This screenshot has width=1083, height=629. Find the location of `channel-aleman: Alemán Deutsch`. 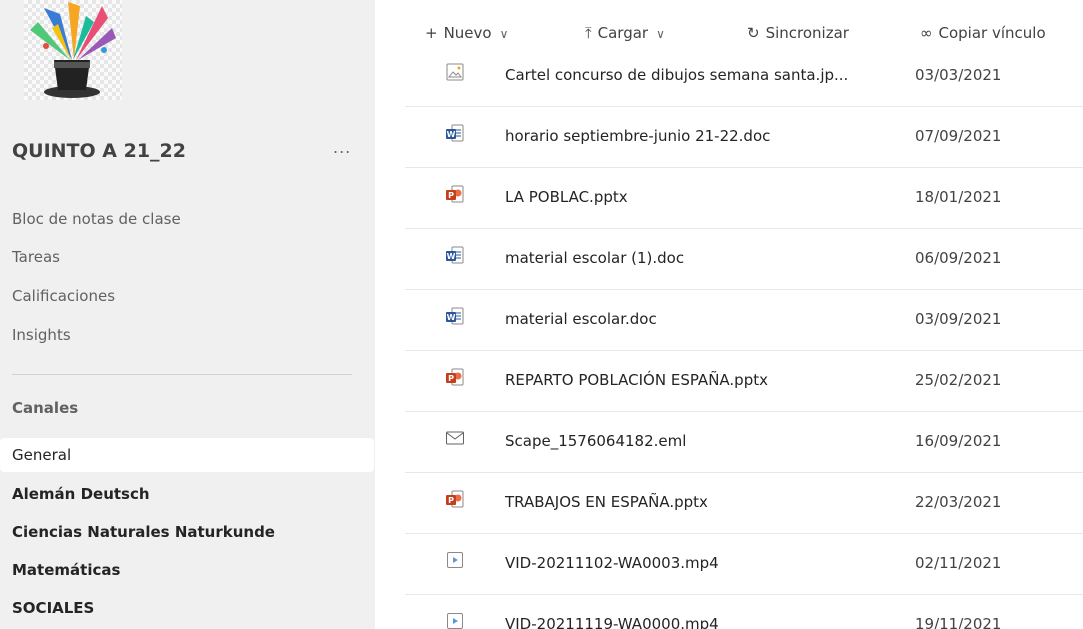

channel-aleman: Alemán Deutsch is located at coordinates (187, 494).